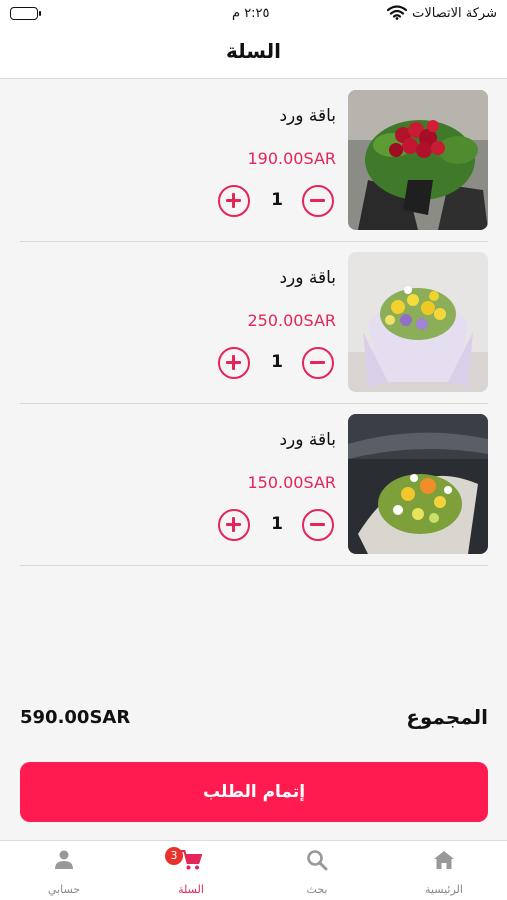 The width and height of the screenshot is (507, 900). What do you see at coordinates (251, 13) in the screenshot?
I see `status-time: ٢:٢٥ م` at bounding box center [251, 13].